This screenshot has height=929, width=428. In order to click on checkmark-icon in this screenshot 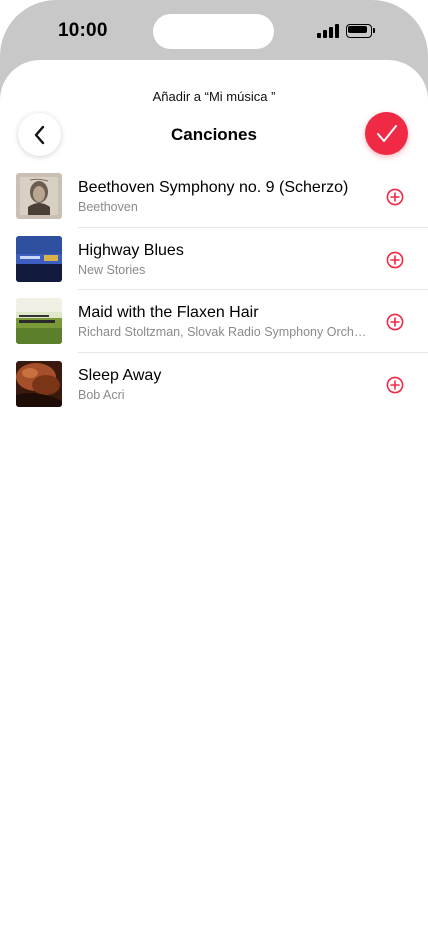, I will do `click(386, 133)`.